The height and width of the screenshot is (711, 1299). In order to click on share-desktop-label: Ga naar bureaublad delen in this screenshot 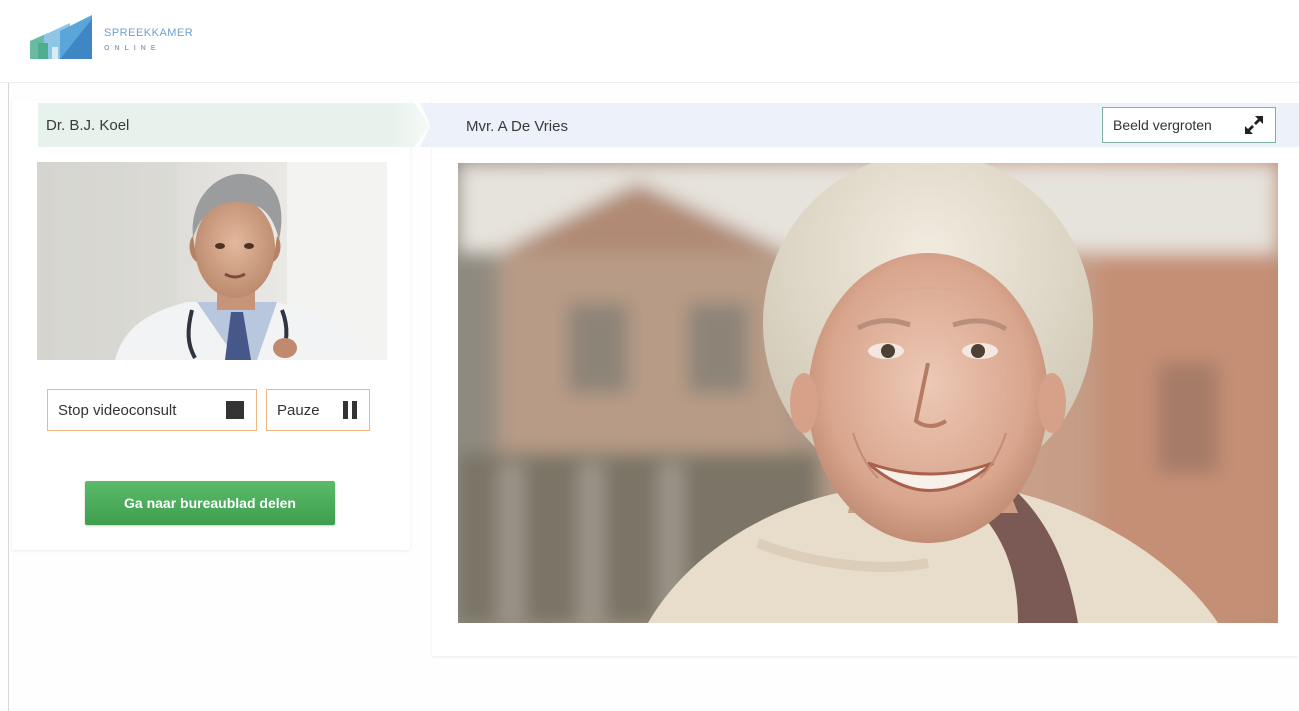, I will do `click(210, 503)`.